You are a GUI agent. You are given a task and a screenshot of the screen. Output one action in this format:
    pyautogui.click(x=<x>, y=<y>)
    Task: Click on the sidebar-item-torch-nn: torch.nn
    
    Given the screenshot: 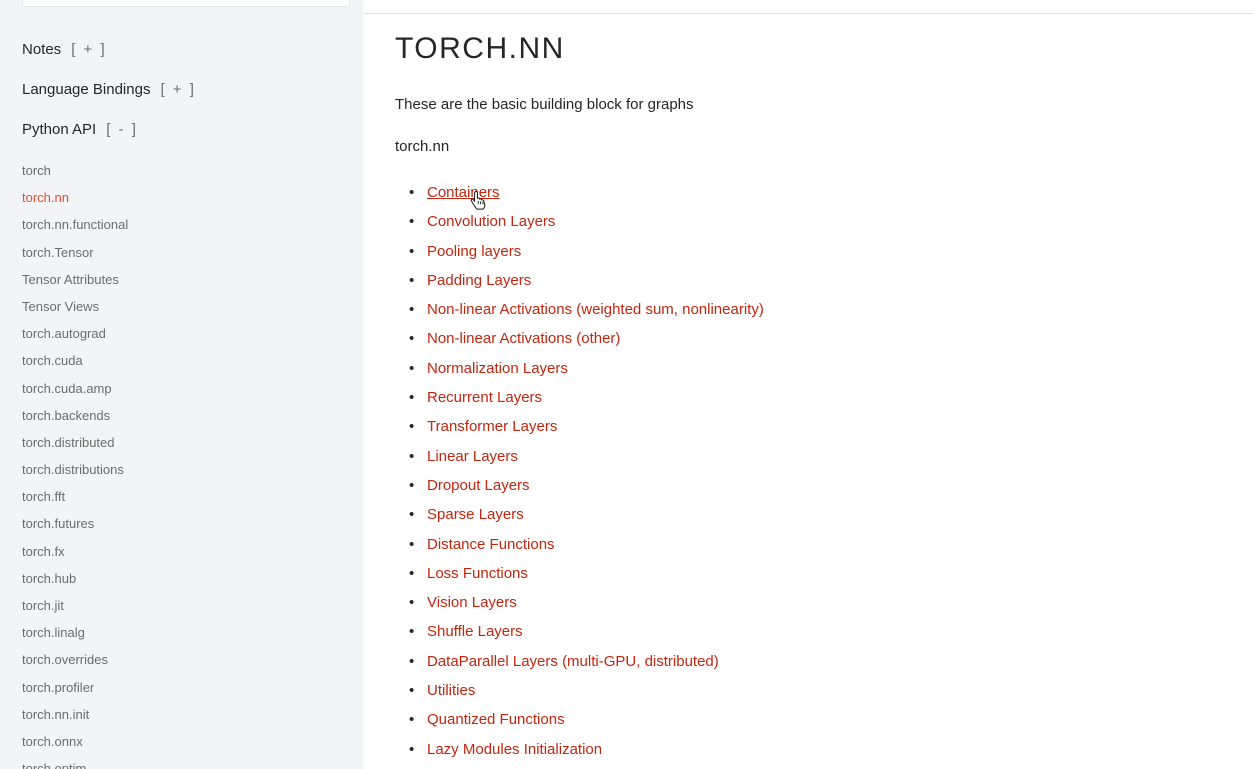 What is the action you would take?
    pyautogui.click(x=75, y=202)
    